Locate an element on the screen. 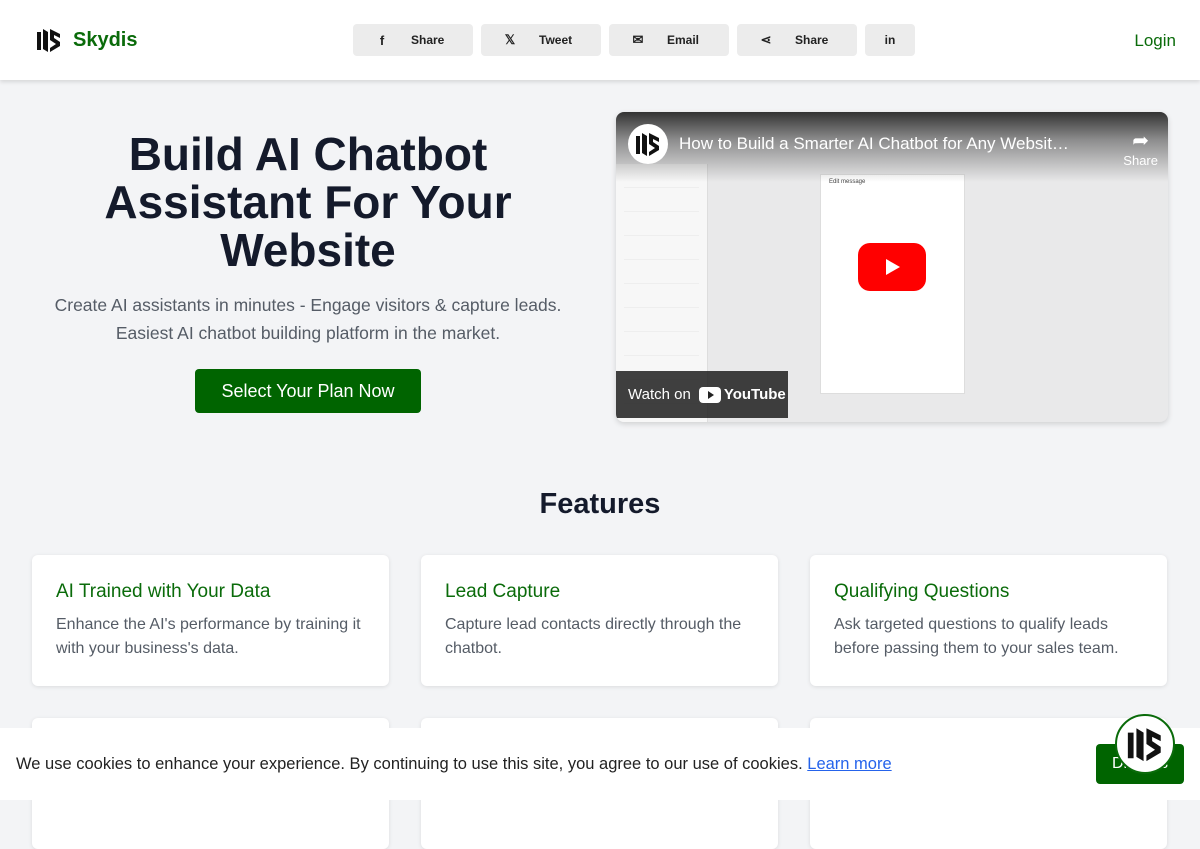 The width and height of the screenshot is (1200, 849). email-share-button: ✉ Email is located at coordinates (669, 40).